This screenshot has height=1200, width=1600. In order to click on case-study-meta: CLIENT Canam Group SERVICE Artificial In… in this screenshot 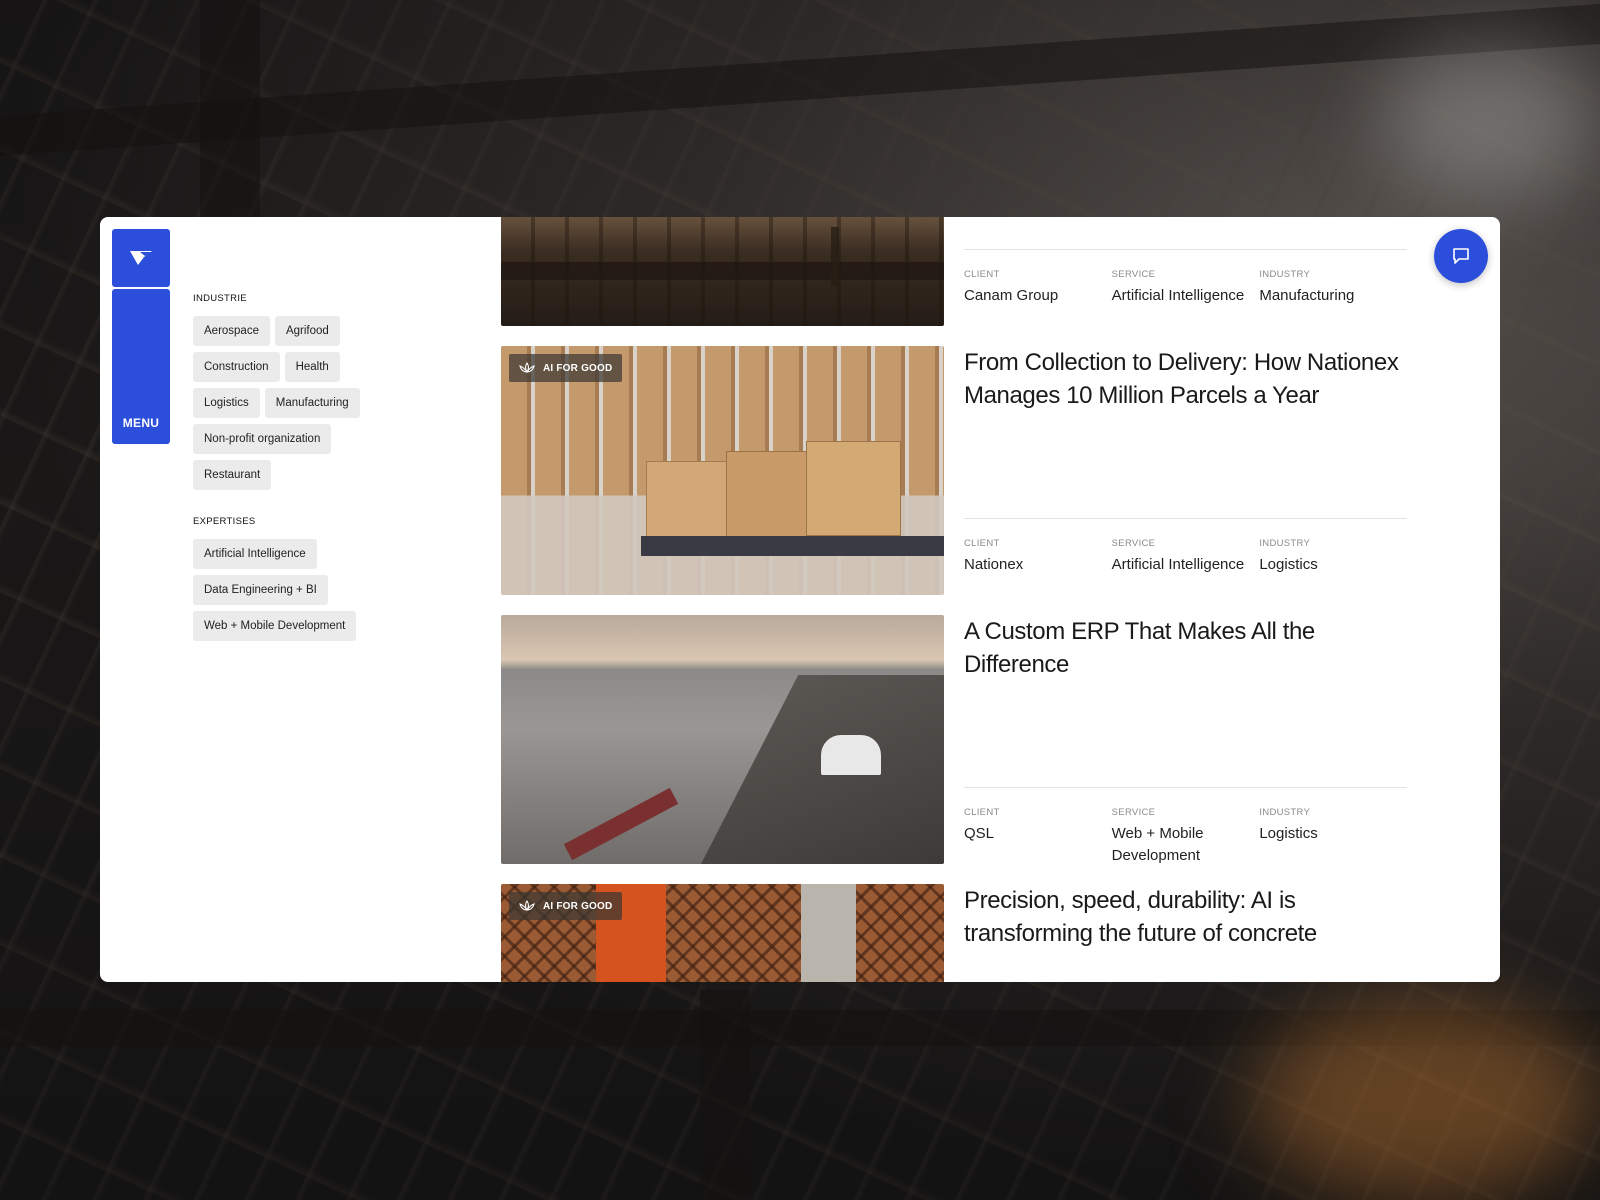, I will do `click(1185, 278)`.